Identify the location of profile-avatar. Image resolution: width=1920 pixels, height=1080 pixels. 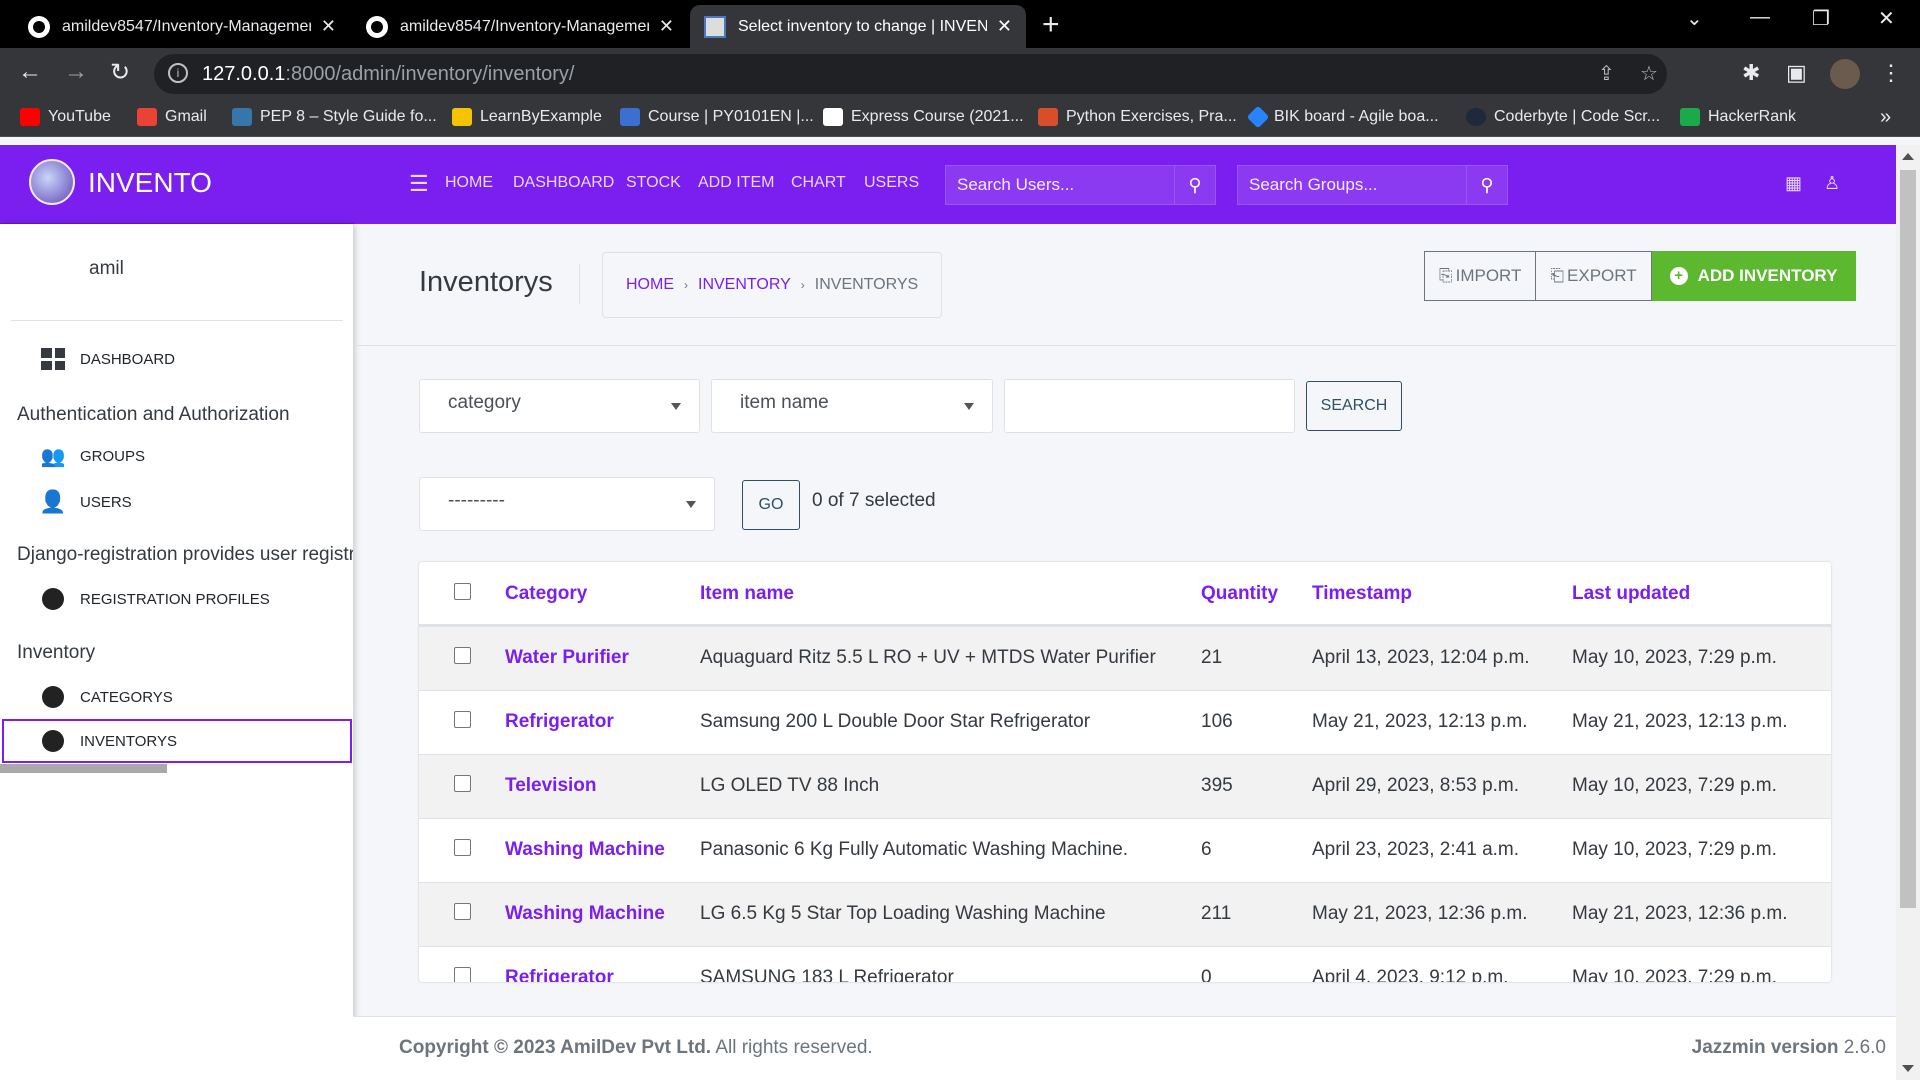
(1845, 74).